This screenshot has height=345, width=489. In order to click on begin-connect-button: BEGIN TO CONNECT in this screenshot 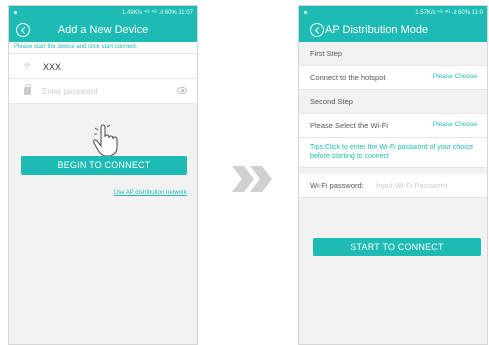, I will do `click(104, 165)`.